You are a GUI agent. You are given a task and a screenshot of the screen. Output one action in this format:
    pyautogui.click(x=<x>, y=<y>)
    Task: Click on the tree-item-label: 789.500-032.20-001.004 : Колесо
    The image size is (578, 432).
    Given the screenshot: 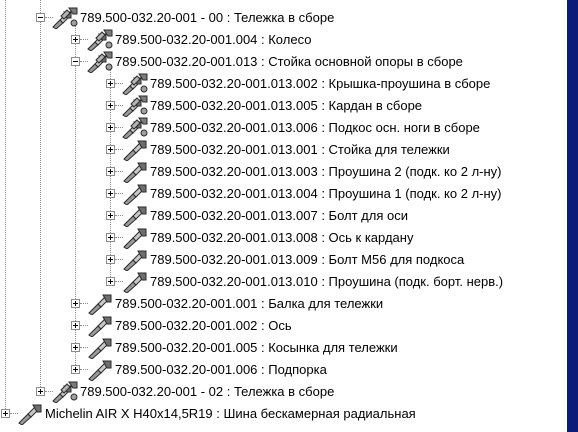 What is the action you would take?
    pyautogui.click(x=213, y=40)
    